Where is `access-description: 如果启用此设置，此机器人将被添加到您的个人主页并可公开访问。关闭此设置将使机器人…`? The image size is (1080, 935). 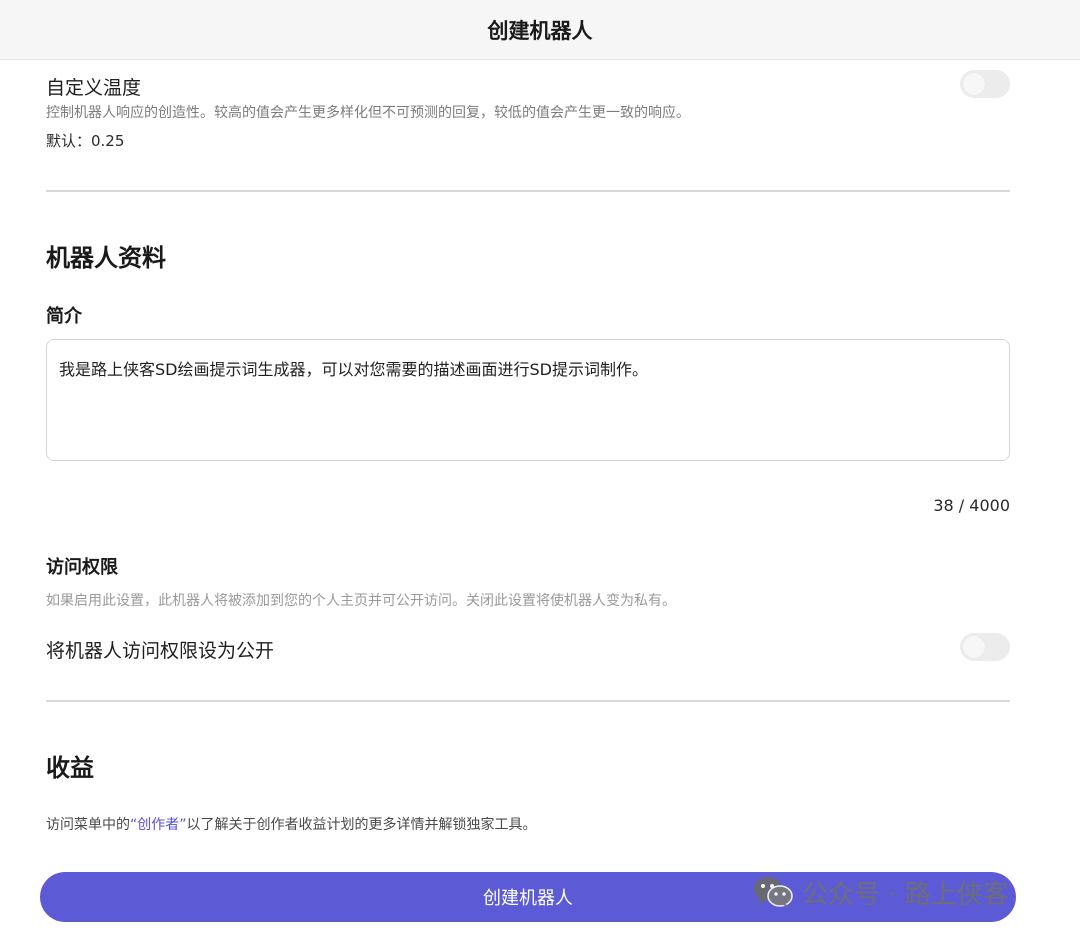
access-description: 如果启用此设置，此机器人将被添加到您的个人主页并可公开访问。关闭此设置将使机器人… is located at coordinates (361, 601).